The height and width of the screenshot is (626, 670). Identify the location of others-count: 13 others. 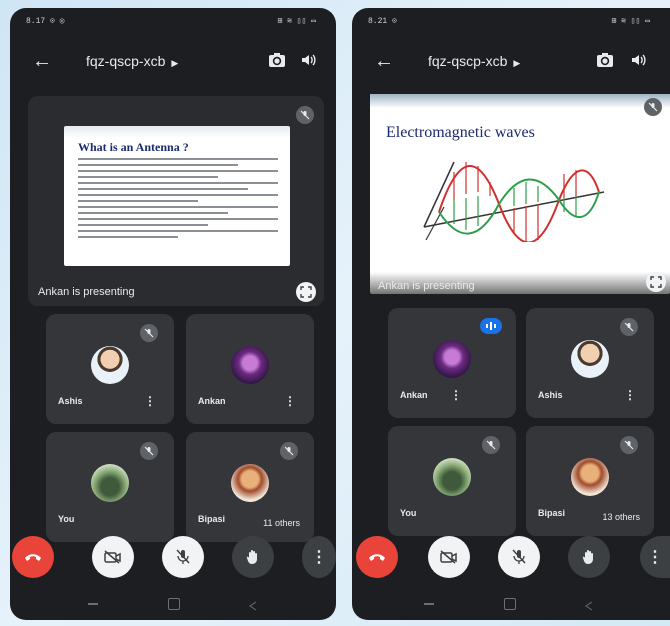
(621, 517).